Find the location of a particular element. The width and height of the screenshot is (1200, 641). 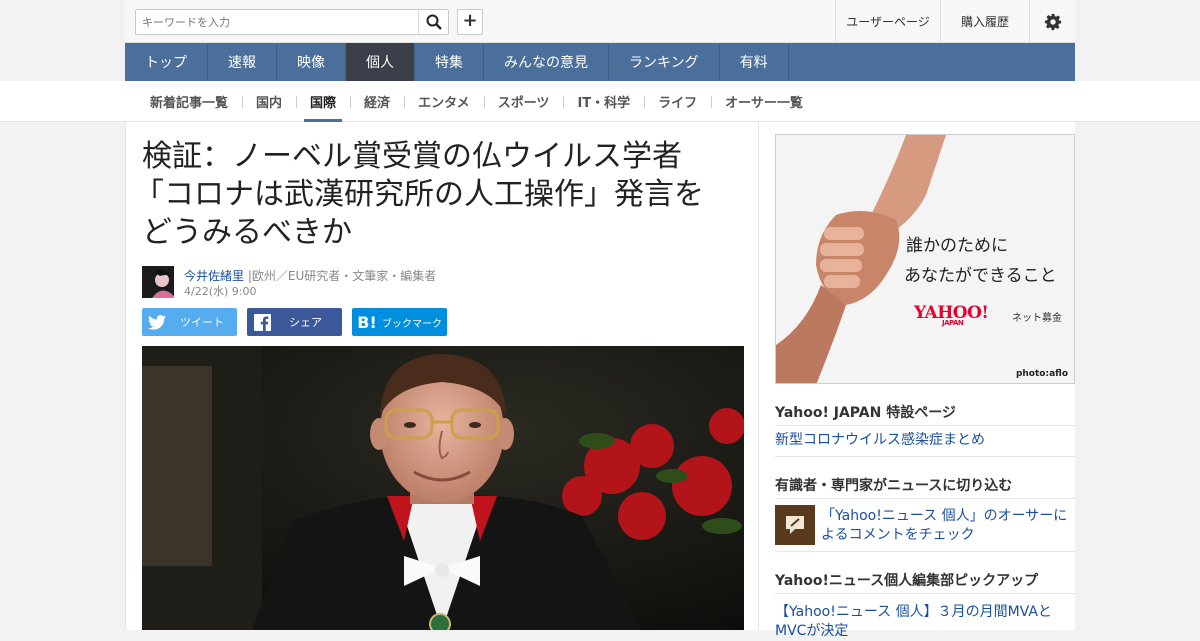

comment-bubble-icon is located at coordinates (795, 525).